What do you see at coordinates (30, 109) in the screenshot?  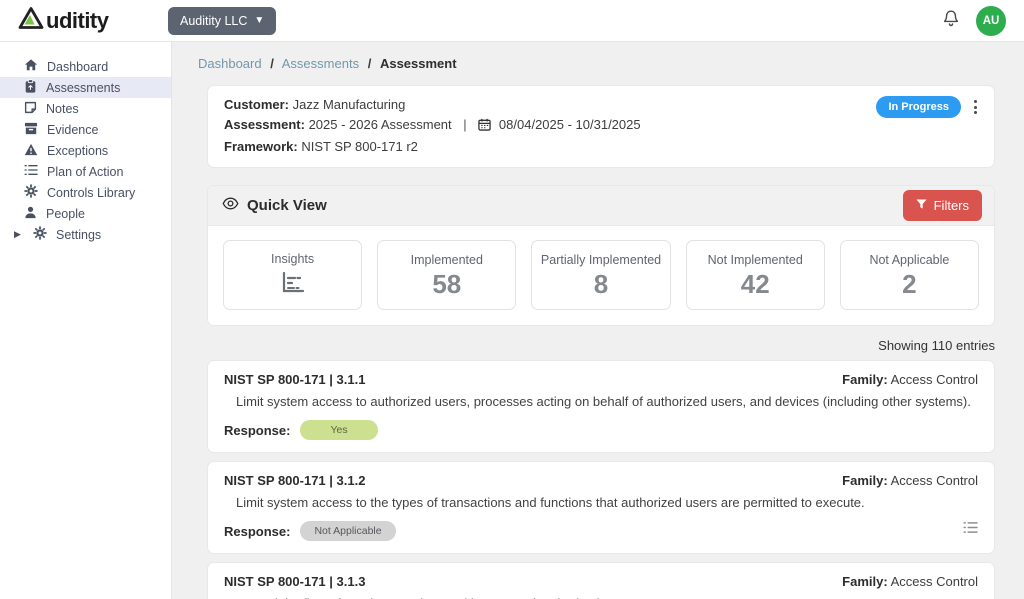 I see `note-icon` at bounding box center [30, 109].